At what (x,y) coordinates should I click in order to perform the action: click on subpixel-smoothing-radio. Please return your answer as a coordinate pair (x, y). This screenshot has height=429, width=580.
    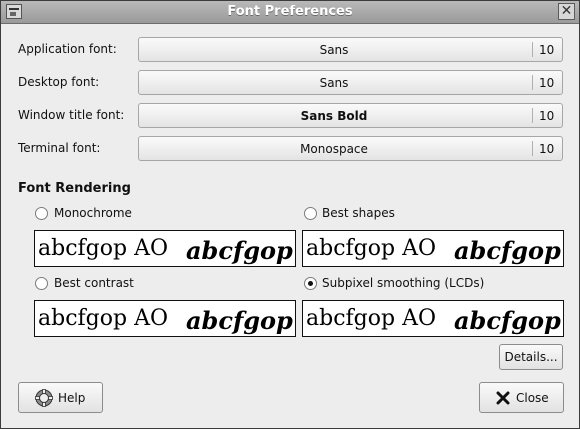
    Looking at the image, I should click on (310, 283).